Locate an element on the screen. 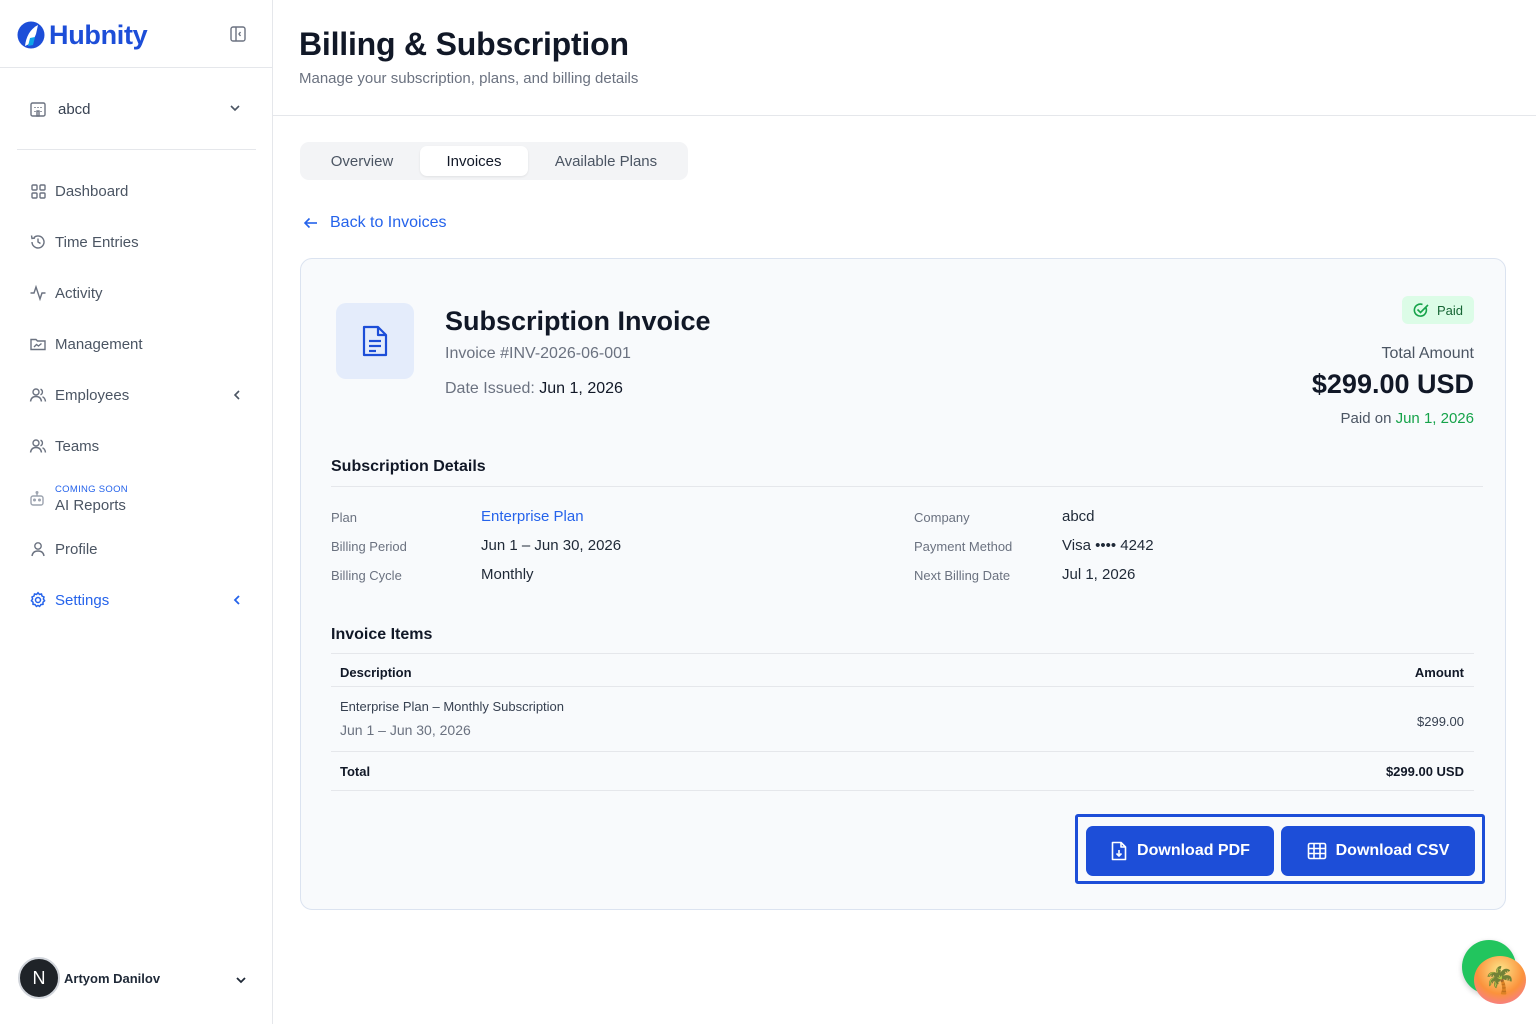 The height and width of the screenshot is (1024, 1536). sidebar-item-management: Management is located at coordinates (139, 344).